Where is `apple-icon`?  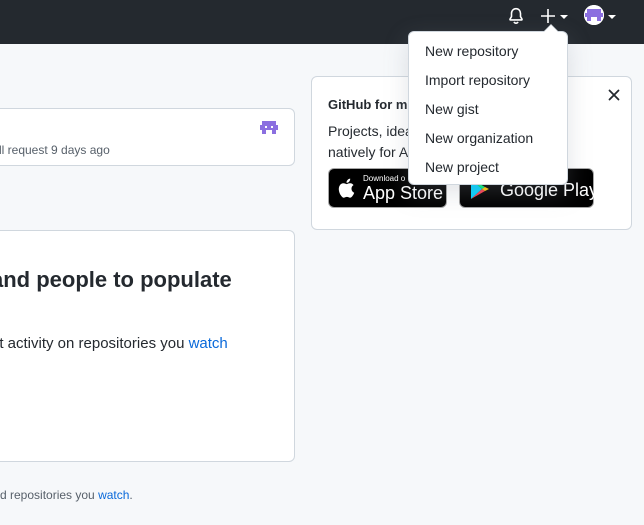
apple-icon is located at coordinates (347, 190).